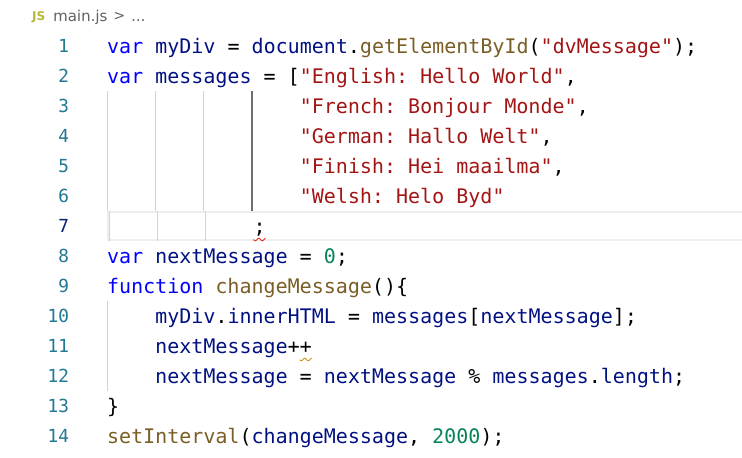  Describe the element at coordinates (474, 316) in the screenshot. I see `code-token: [` at that location.